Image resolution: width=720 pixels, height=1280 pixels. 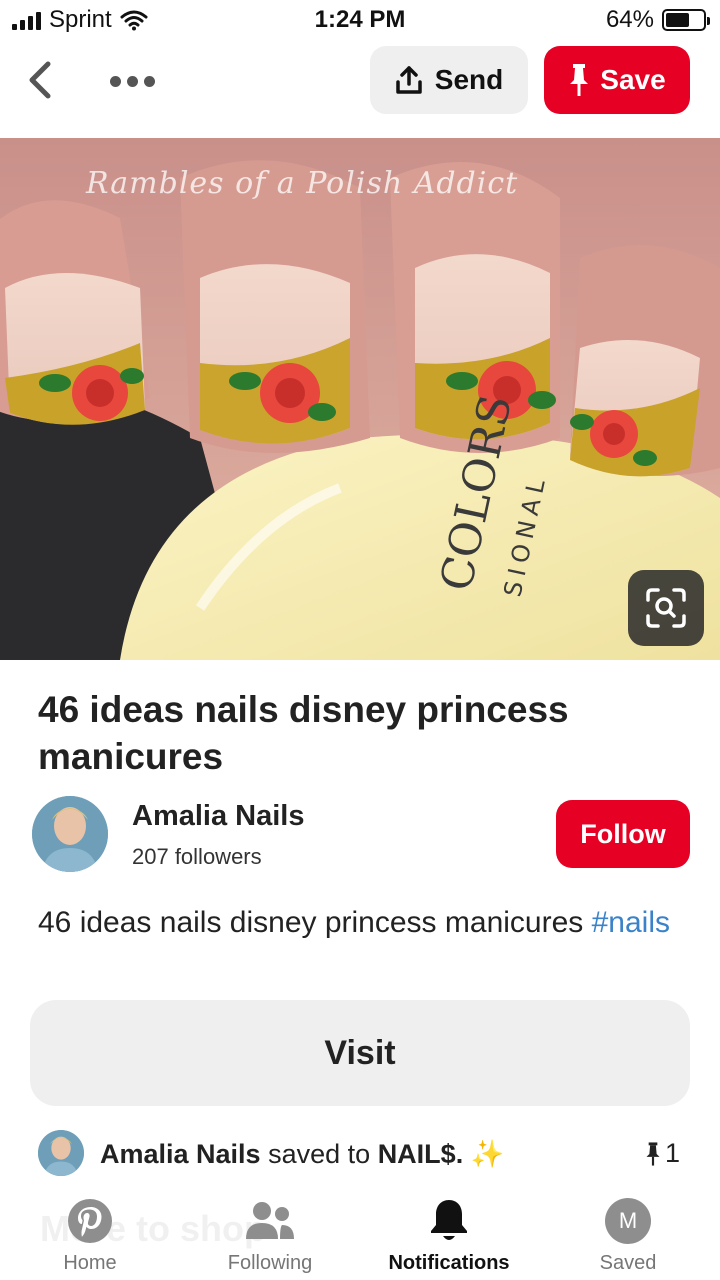 I want to click on battery-percent: 64%, so click(x=629, y=19).